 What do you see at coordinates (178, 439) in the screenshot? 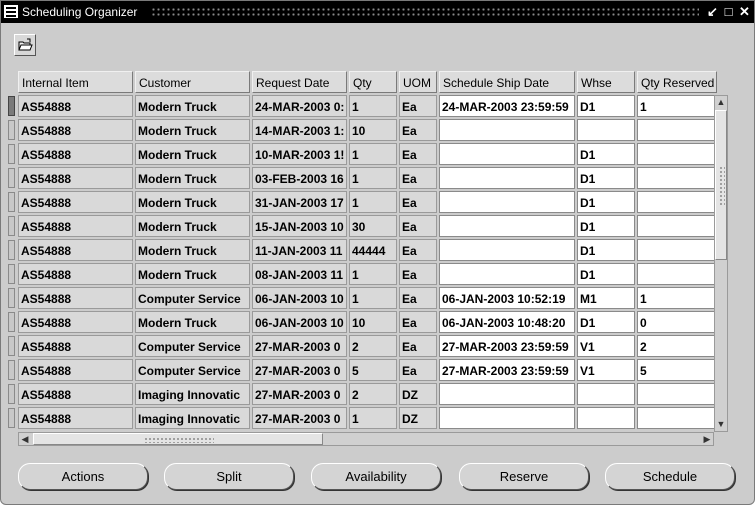
I see `horizontal-scroll-thumb` at bounding box center [178, 439].